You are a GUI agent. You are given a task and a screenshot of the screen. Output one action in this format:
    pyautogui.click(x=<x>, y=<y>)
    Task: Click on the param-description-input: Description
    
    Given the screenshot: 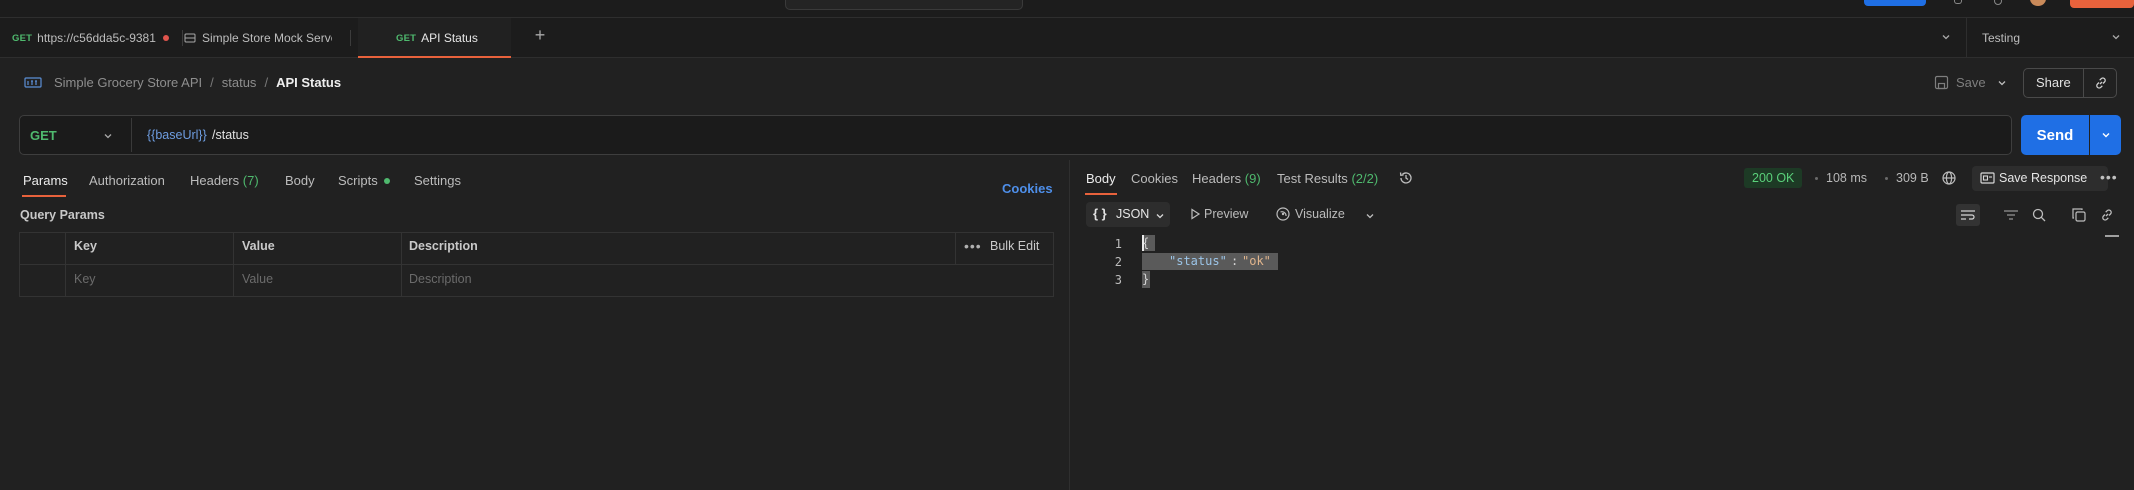 What is the action you would take?
    pyautogui.click(x=440, y=279)
    